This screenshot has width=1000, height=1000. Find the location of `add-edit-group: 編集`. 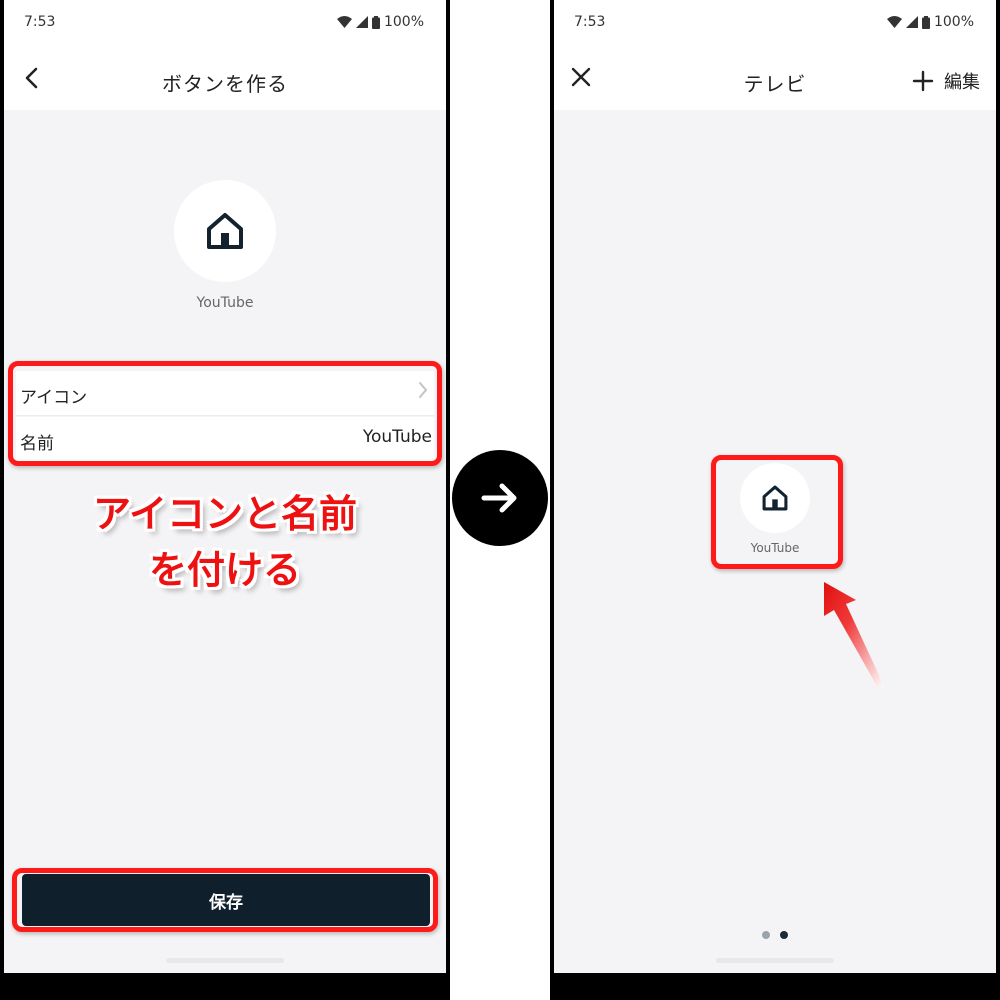

add-edit-group: 編集 is located at coordinates (946, 81).